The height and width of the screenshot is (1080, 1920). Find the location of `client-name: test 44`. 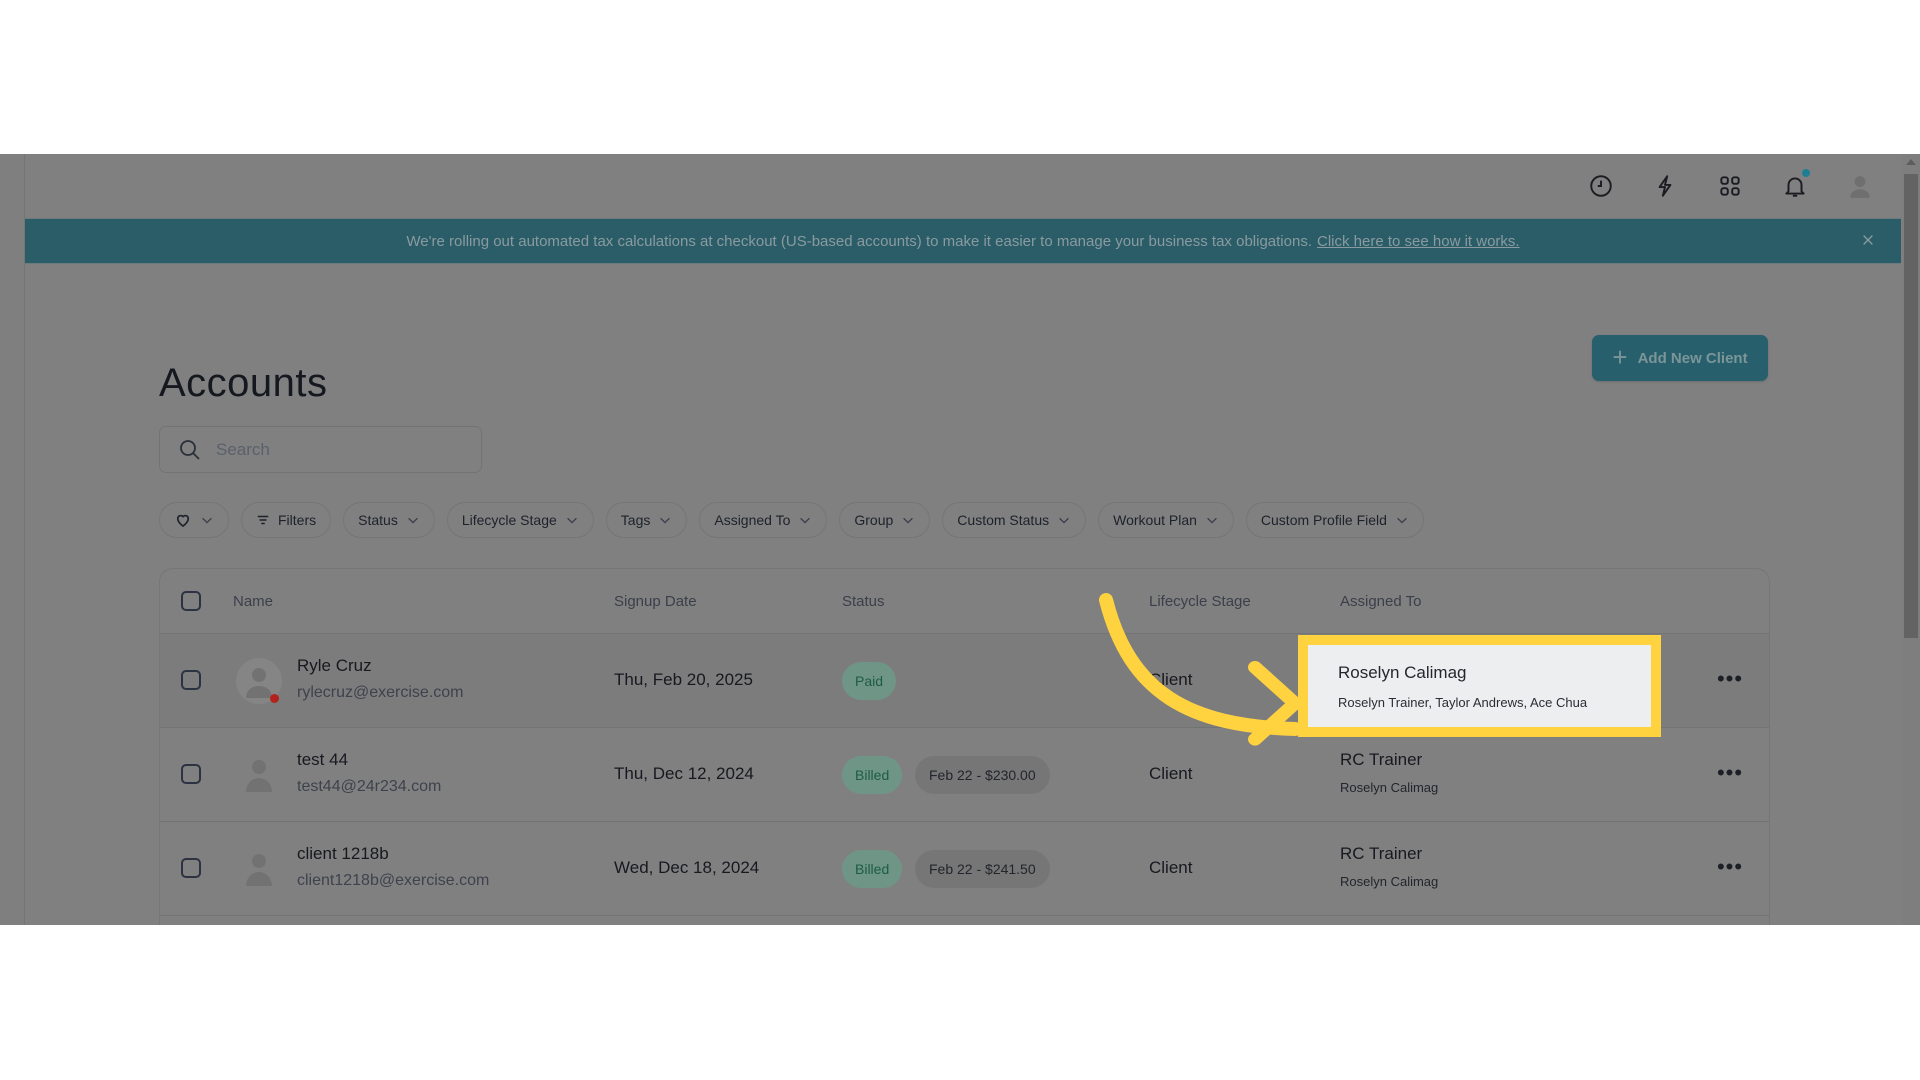

client-name: test 44 is located at coordinates (322, 760).